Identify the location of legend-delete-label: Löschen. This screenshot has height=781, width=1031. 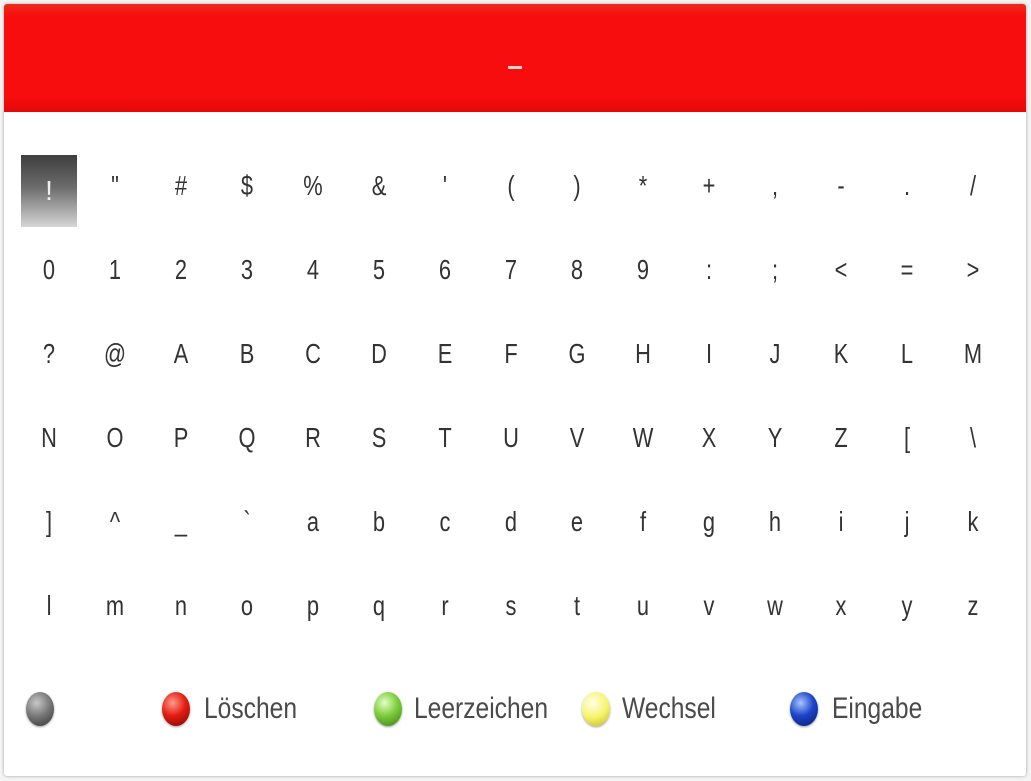
(251, 708).